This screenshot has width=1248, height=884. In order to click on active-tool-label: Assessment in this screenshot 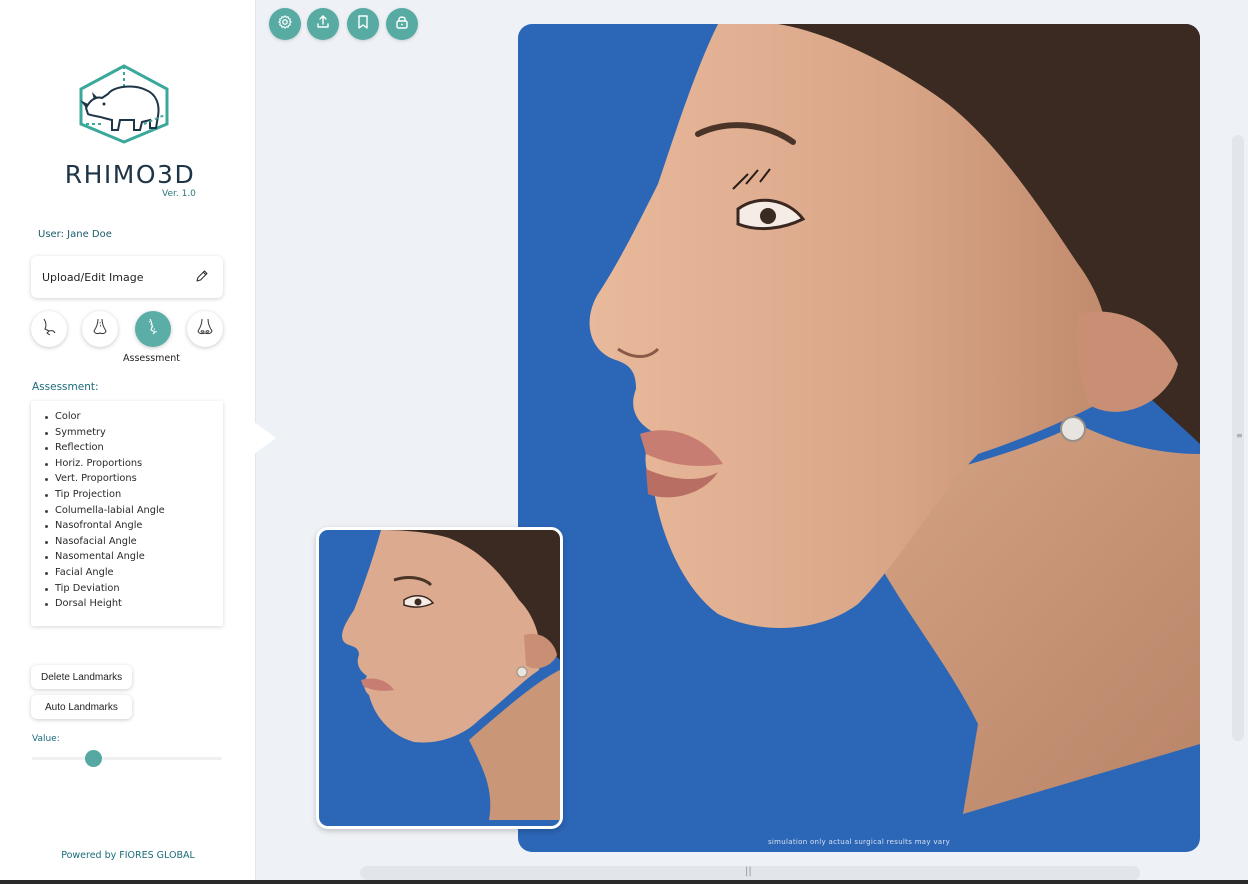, I will do `click(151, 358)`.